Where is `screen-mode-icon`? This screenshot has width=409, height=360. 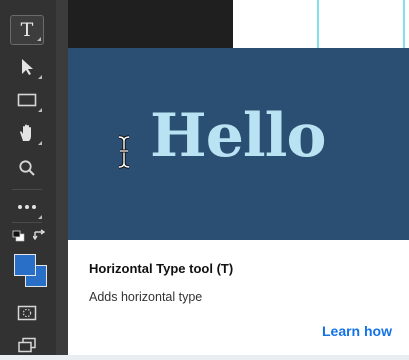
screen-mode-icon is located at coordinates (27, 345).